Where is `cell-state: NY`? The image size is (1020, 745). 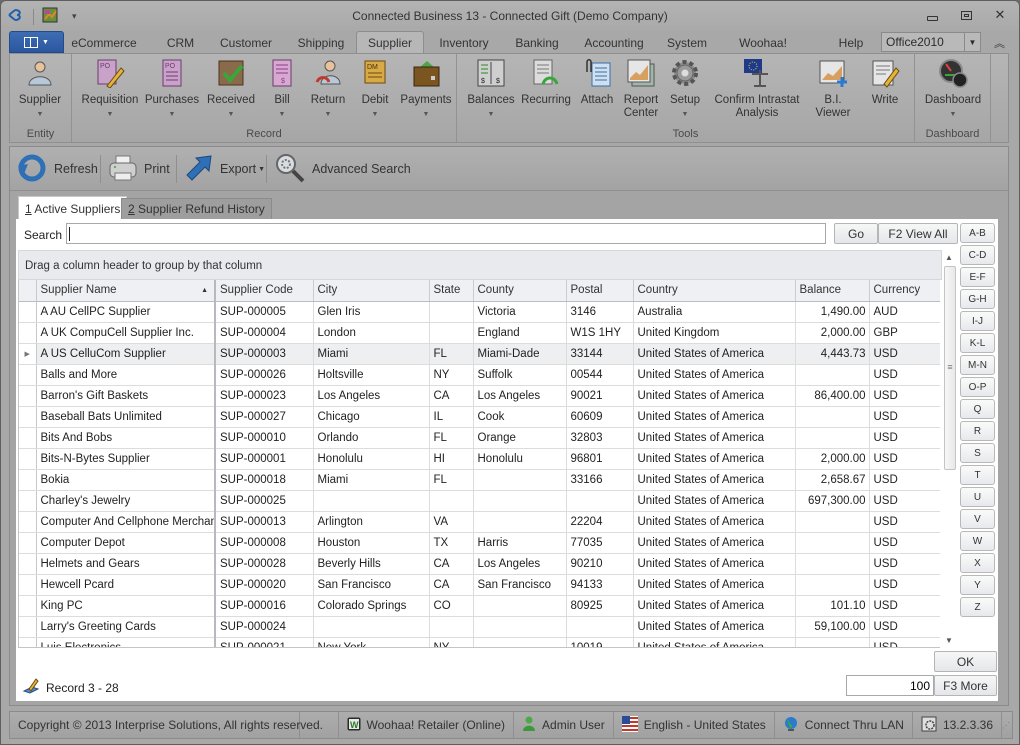 cell-state: NY is located at coordinates (451, 375).